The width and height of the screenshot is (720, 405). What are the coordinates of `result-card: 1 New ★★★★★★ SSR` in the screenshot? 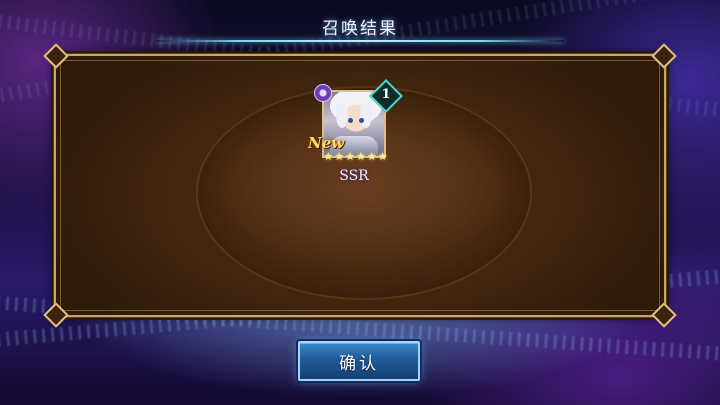 It's located at (356, 136).